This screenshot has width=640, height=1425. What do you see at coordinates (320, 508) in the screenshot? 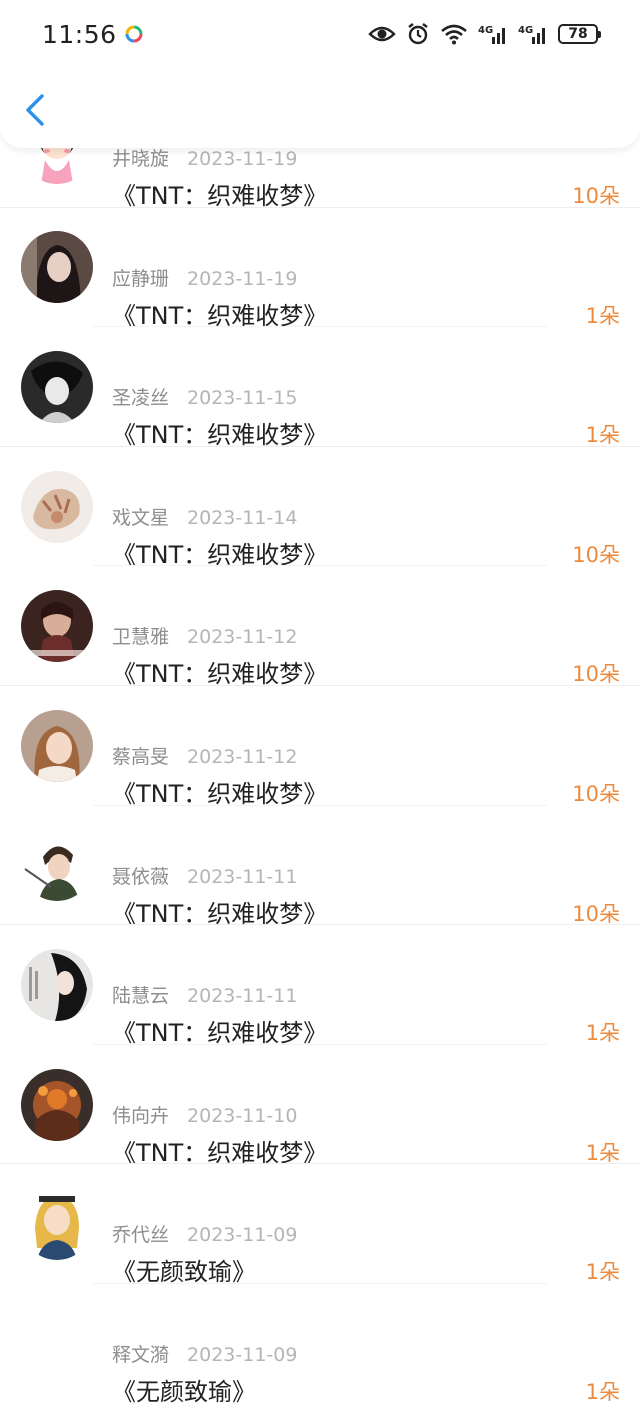
I see `list-item: 戏文星 2023-11-14 《TNT：织难收梦》 10朵` at bounding box center [320, 508].